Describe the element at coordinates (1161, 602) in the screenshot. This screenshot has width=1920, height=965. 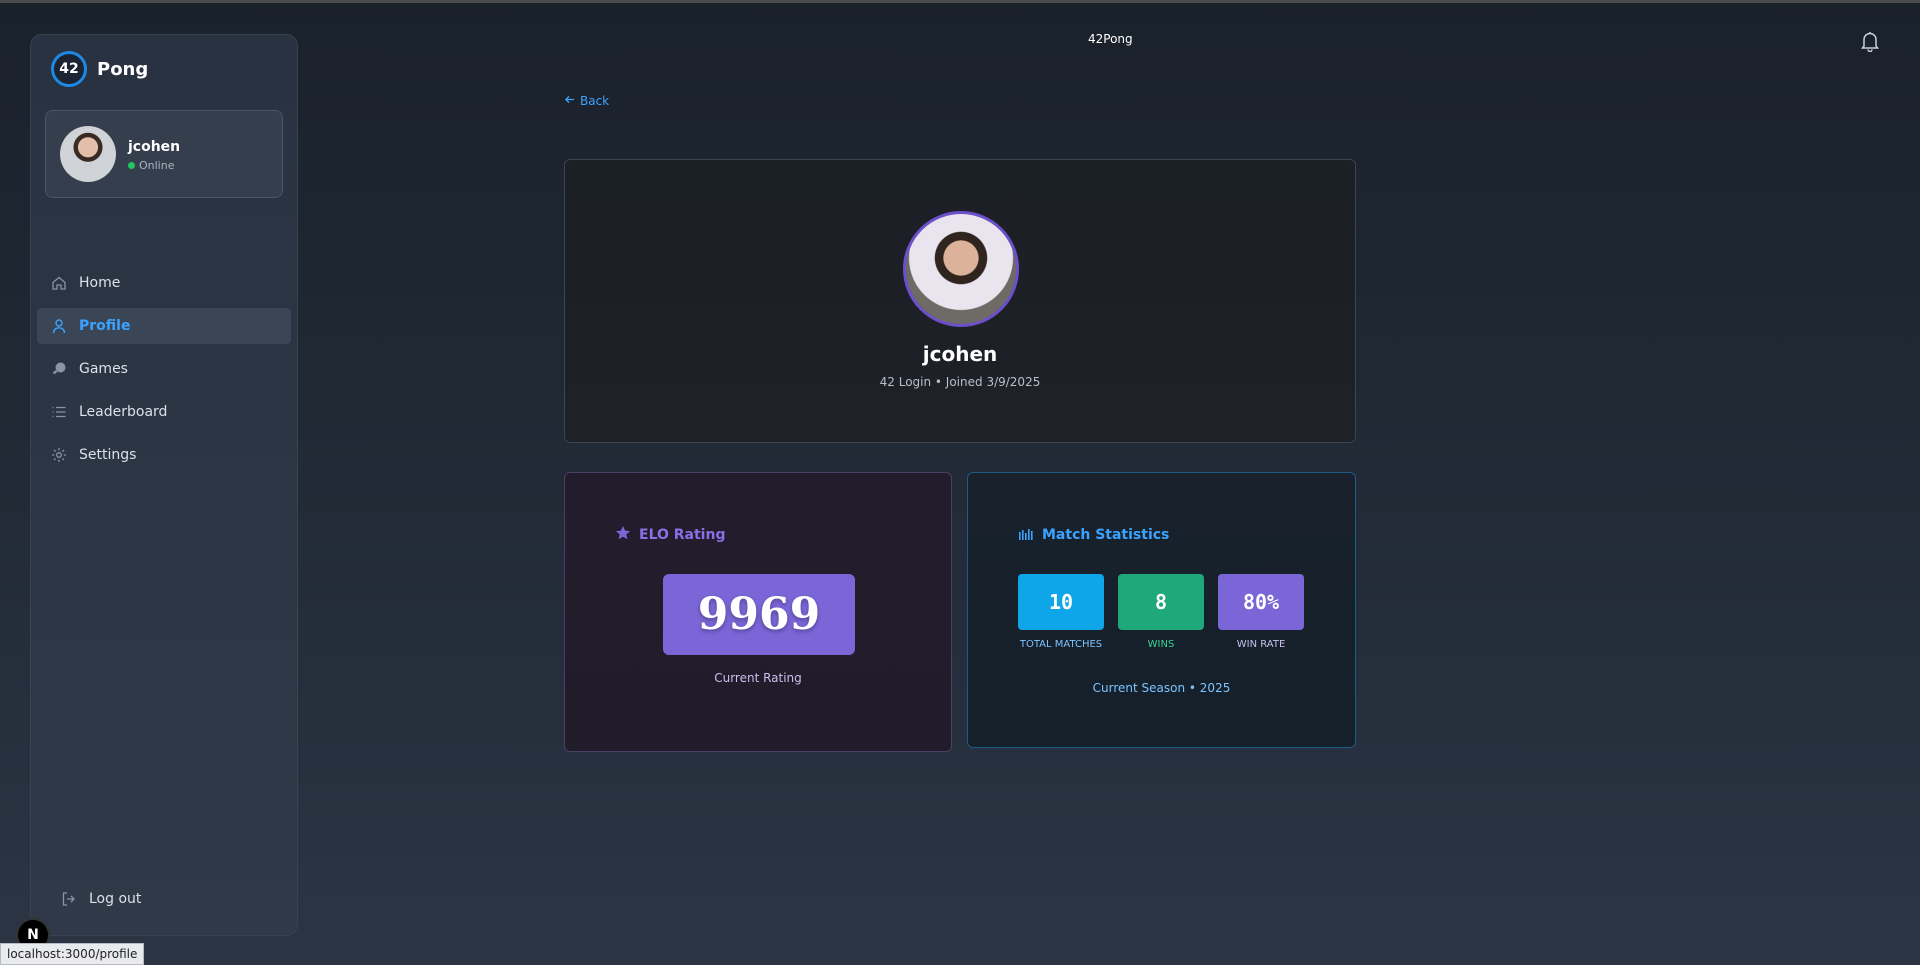
I see `stat-value: 8` at that location.